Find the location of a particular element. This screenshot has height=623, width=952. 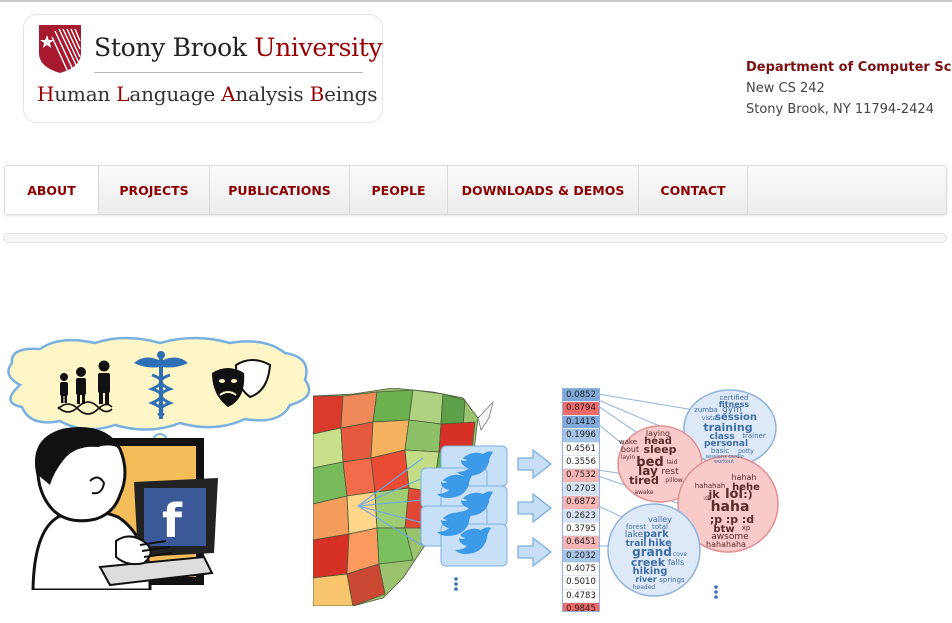

svg-text: tired is located at coordinates (644, 480).